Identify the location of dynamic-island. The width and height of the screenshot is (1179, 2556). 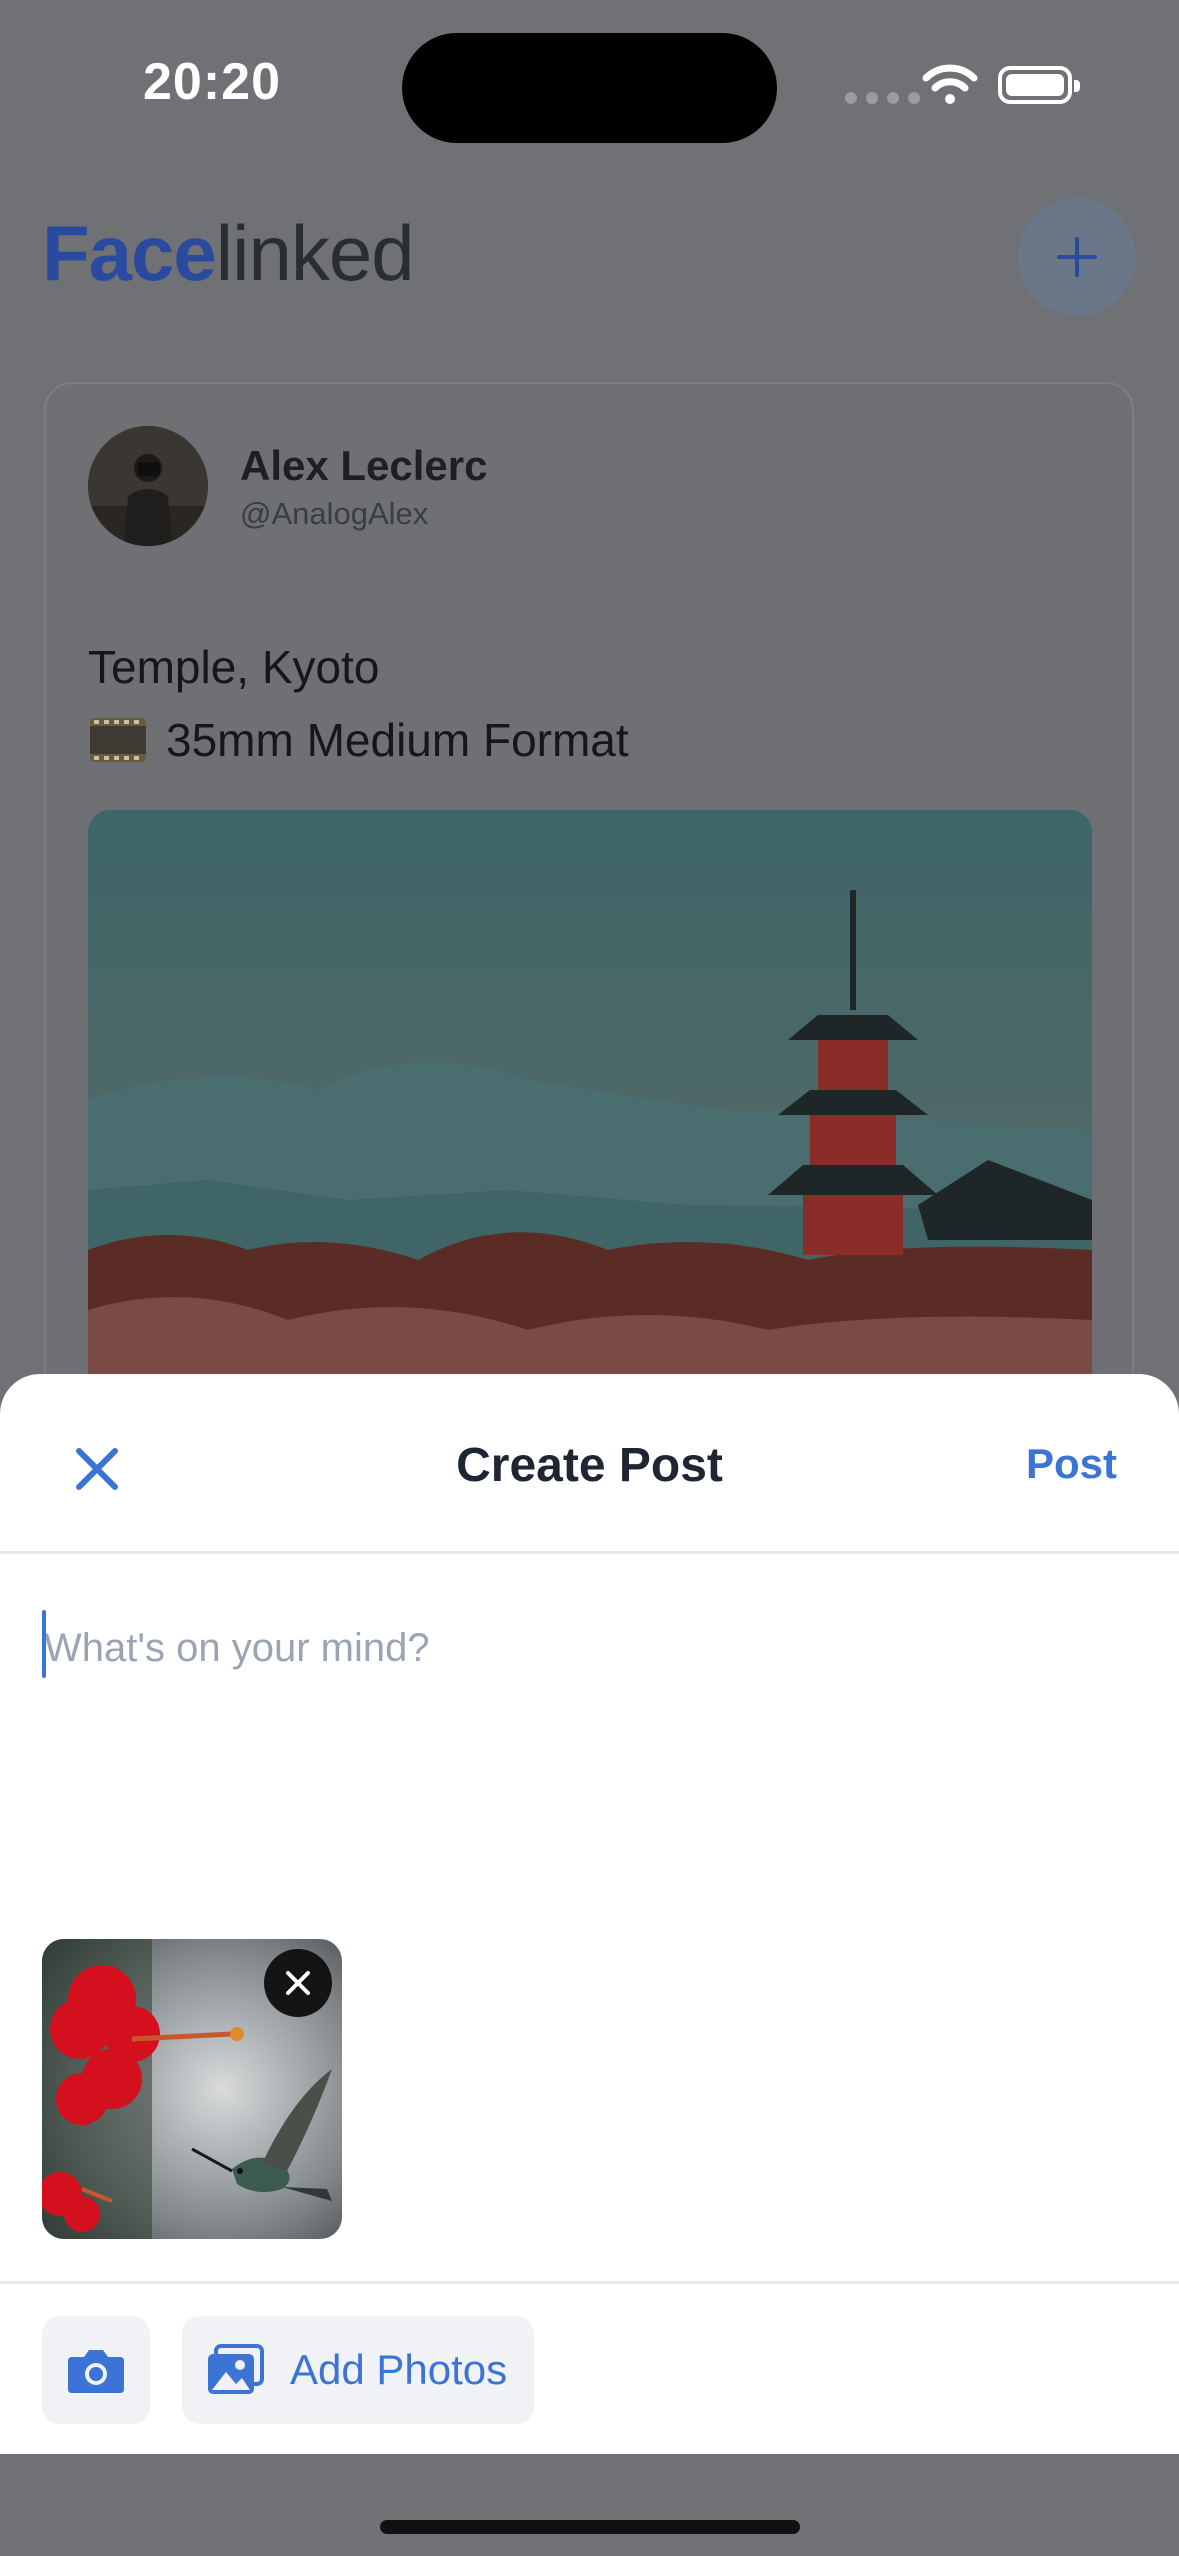
(589, 88).